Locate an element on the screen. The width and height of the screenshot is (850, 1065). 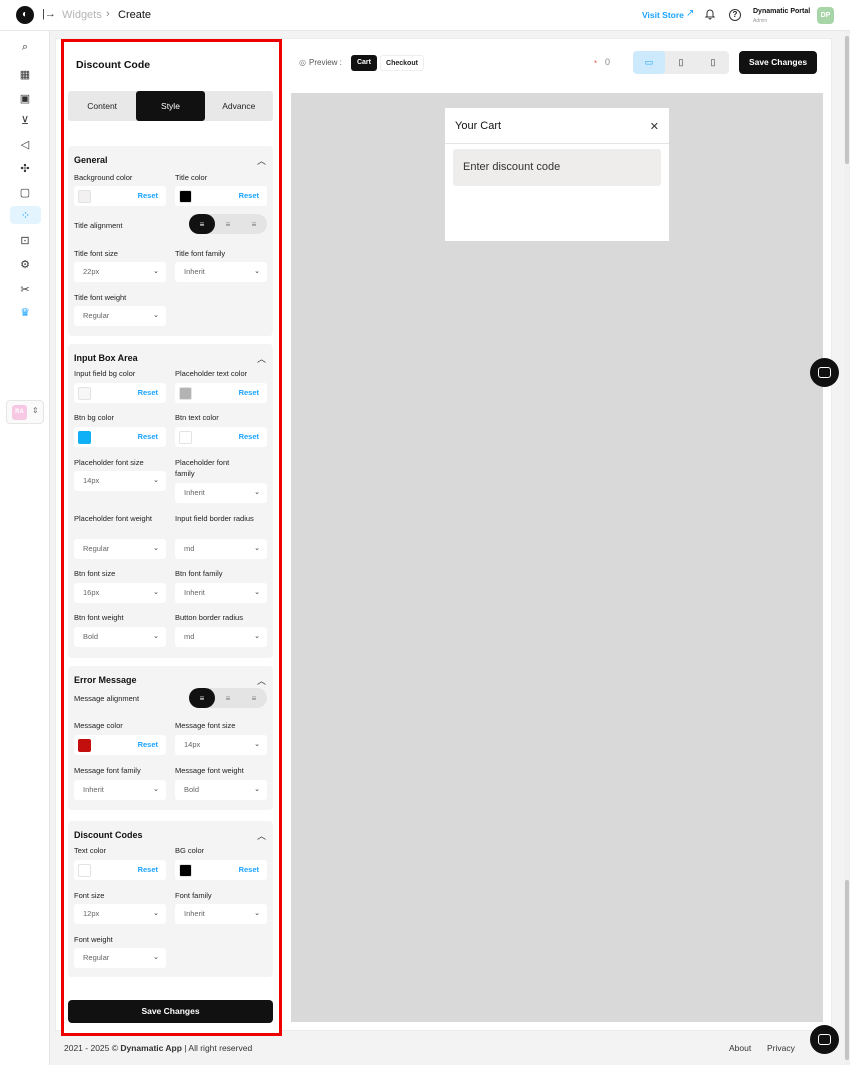
widget-icon: ▢ is located at coordinates (25, 192).